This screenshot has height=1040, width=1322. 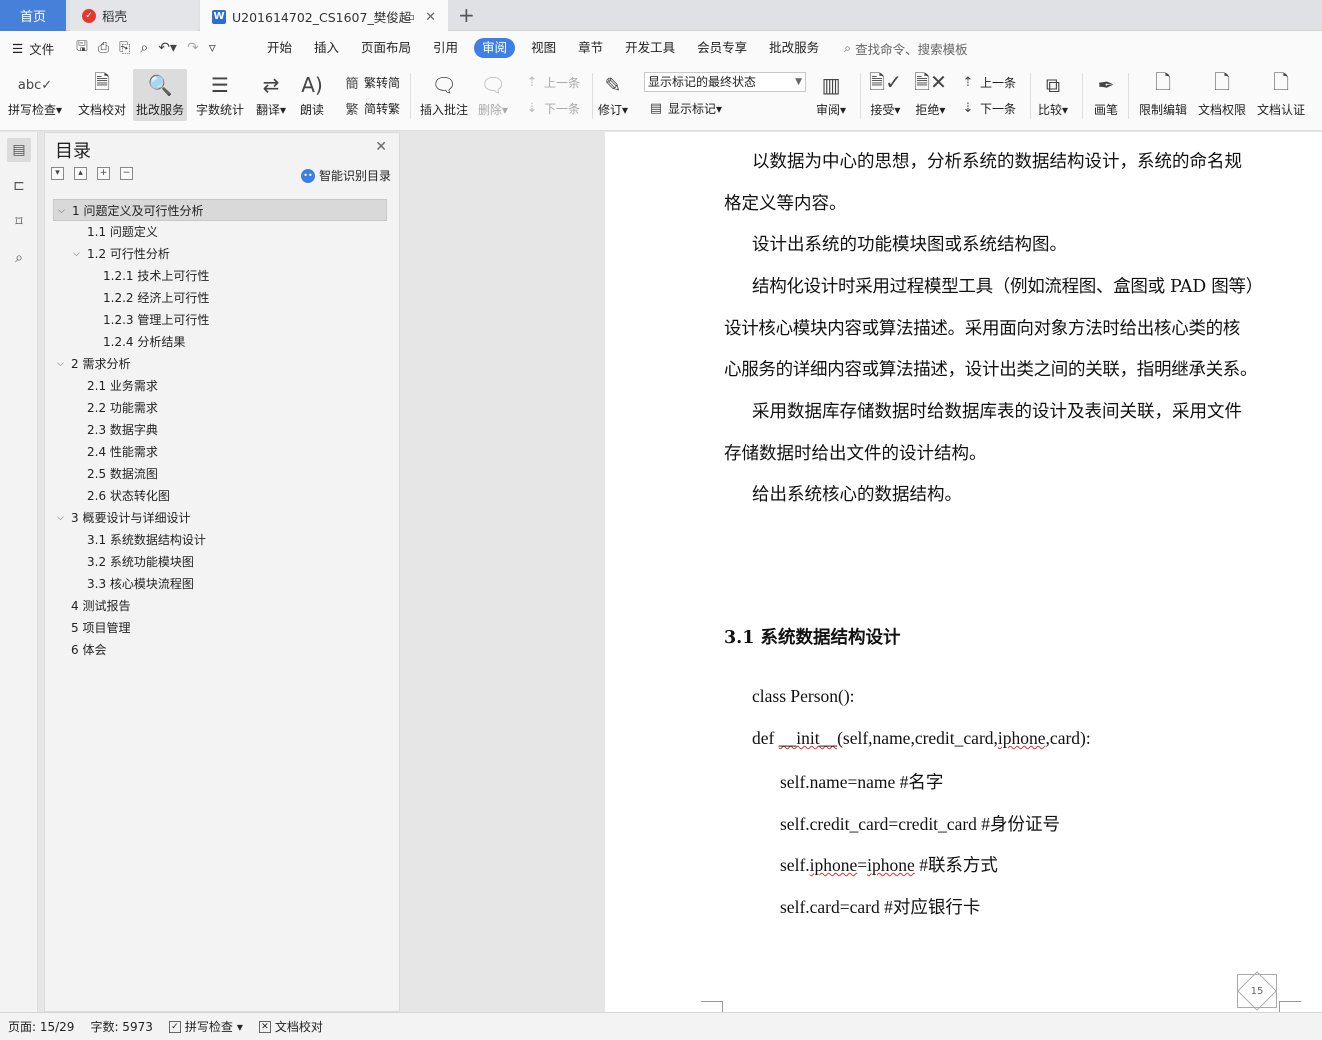 I want to click on customize-toolbar-icon: ▿, so click(x=212, y=48).